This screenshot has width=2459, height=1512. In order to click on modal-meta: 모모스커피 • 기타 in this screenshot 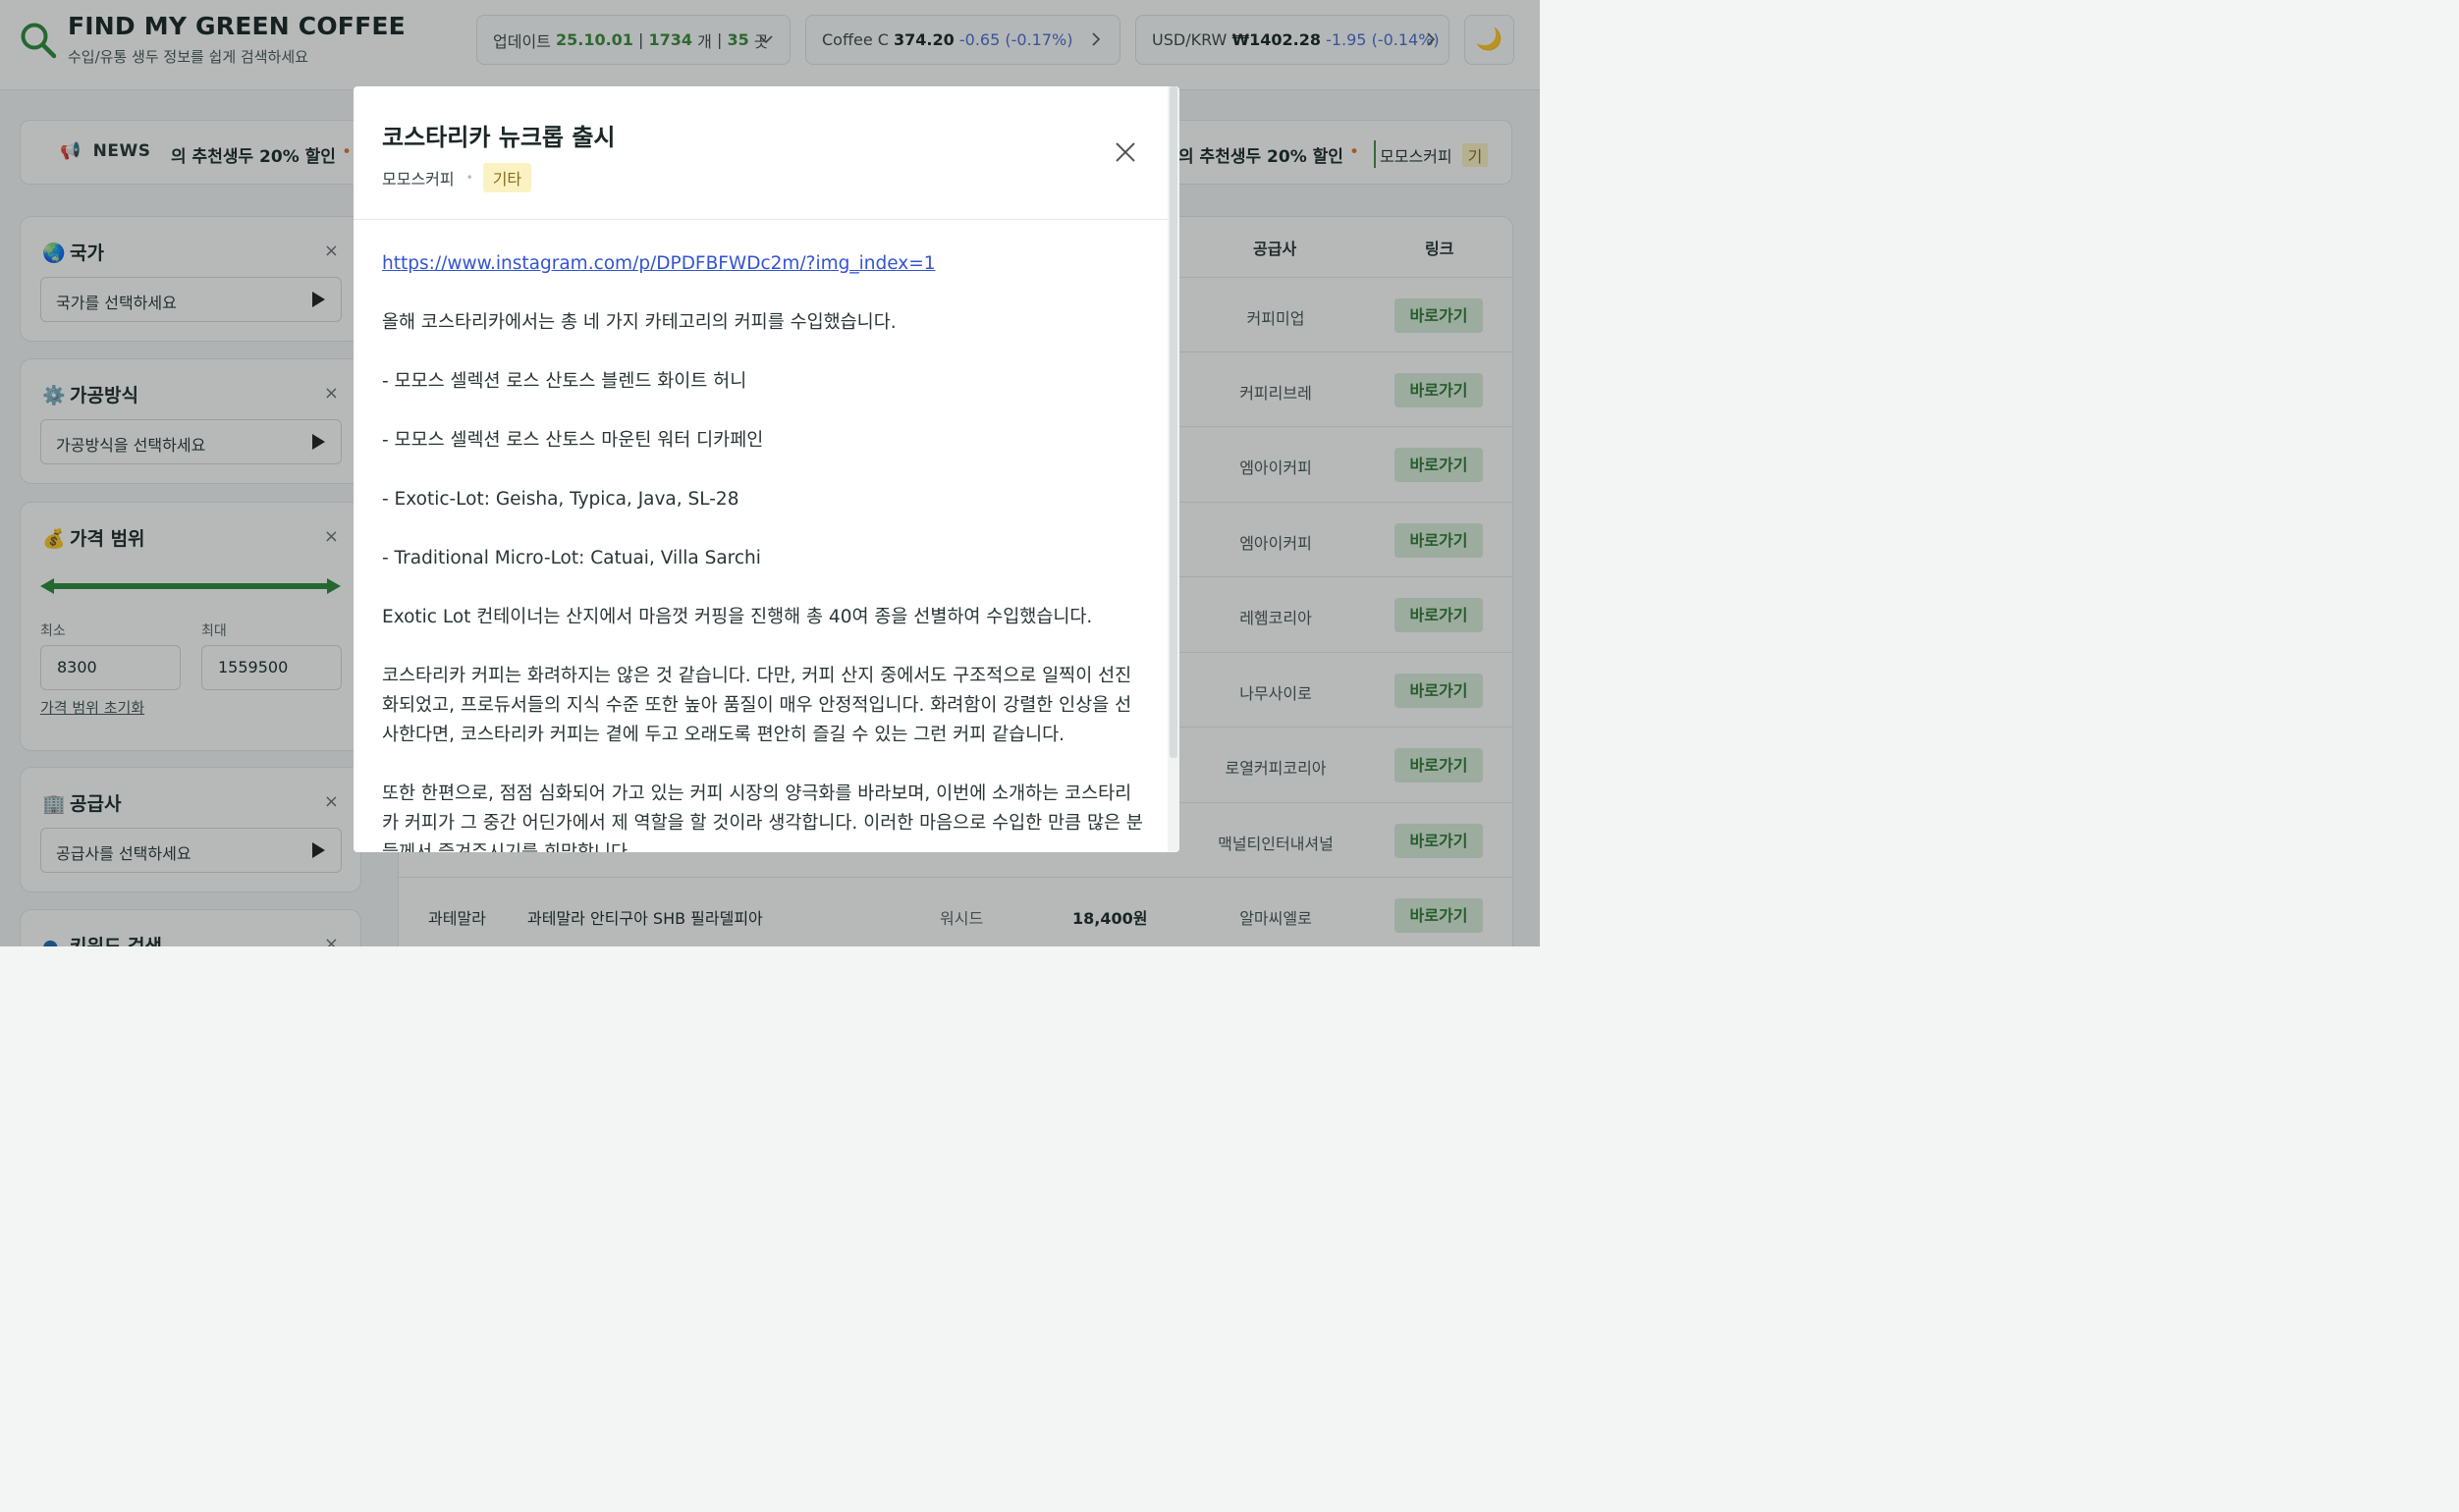, I will do `click(457, 177)`.